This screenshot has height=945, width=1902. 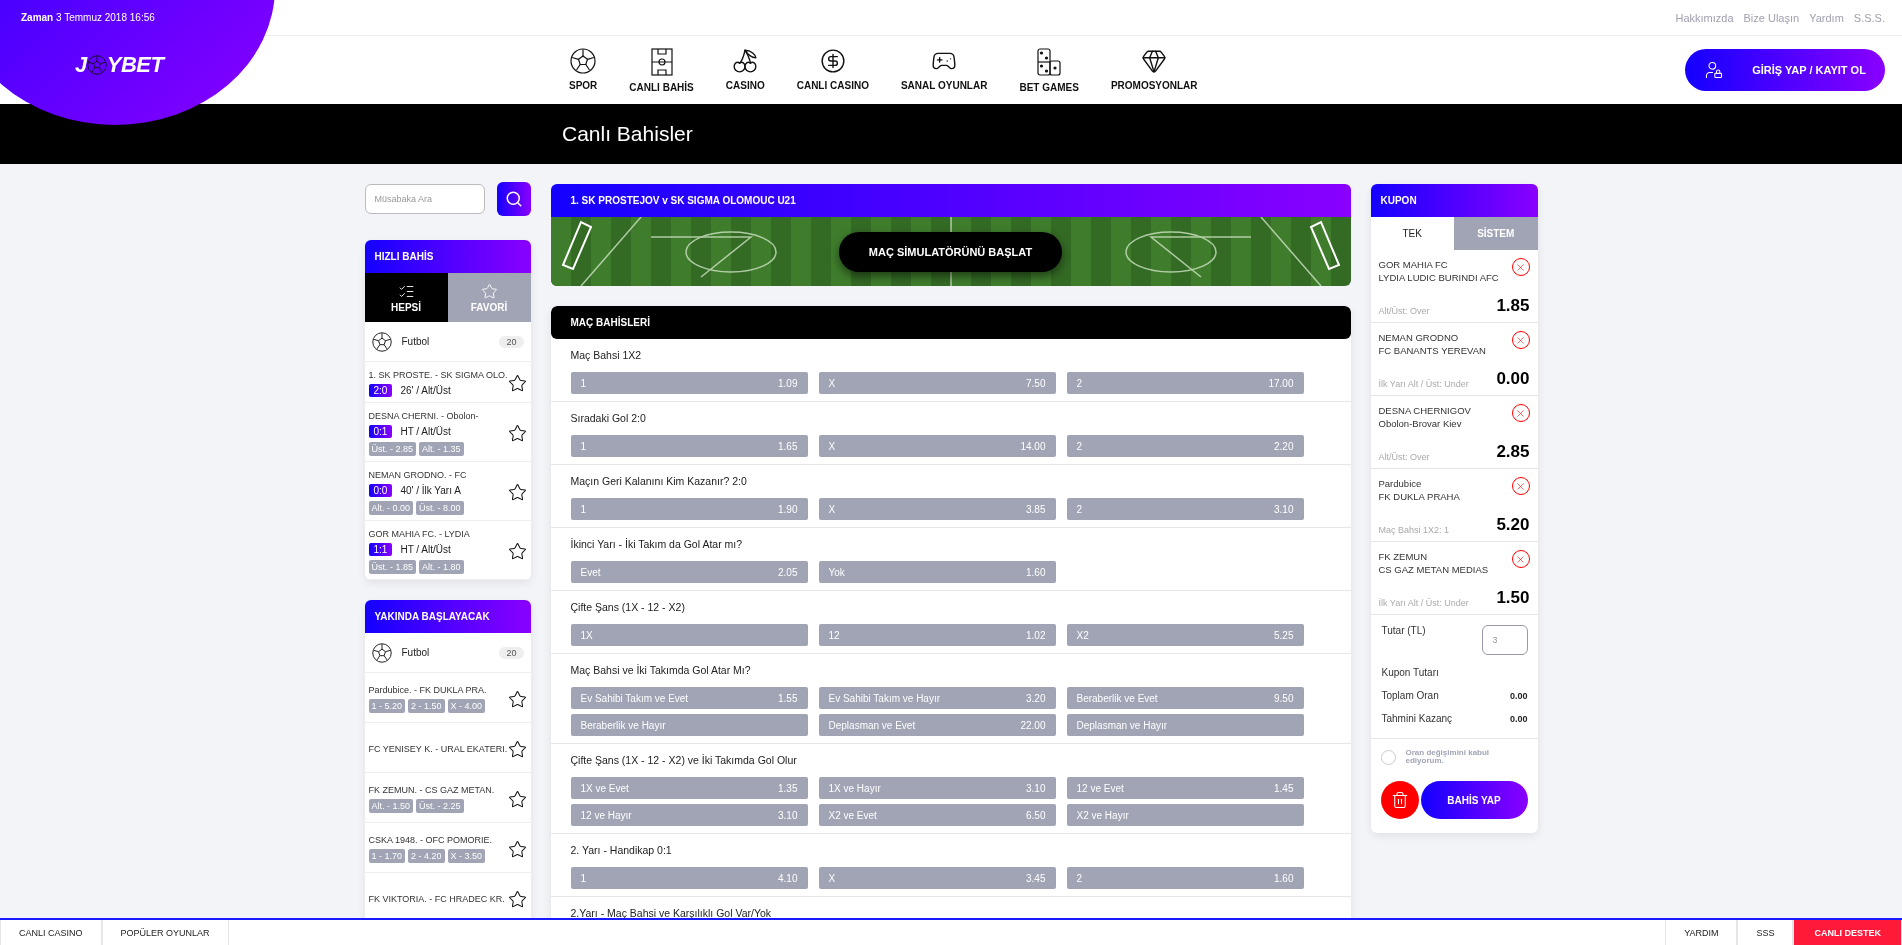 What do you see at coordinates (437, 790) in the screenshot?
I see `match-teams: FK ZEMUN. - CS GAZ METAN.` at bounding box center [437, 790].